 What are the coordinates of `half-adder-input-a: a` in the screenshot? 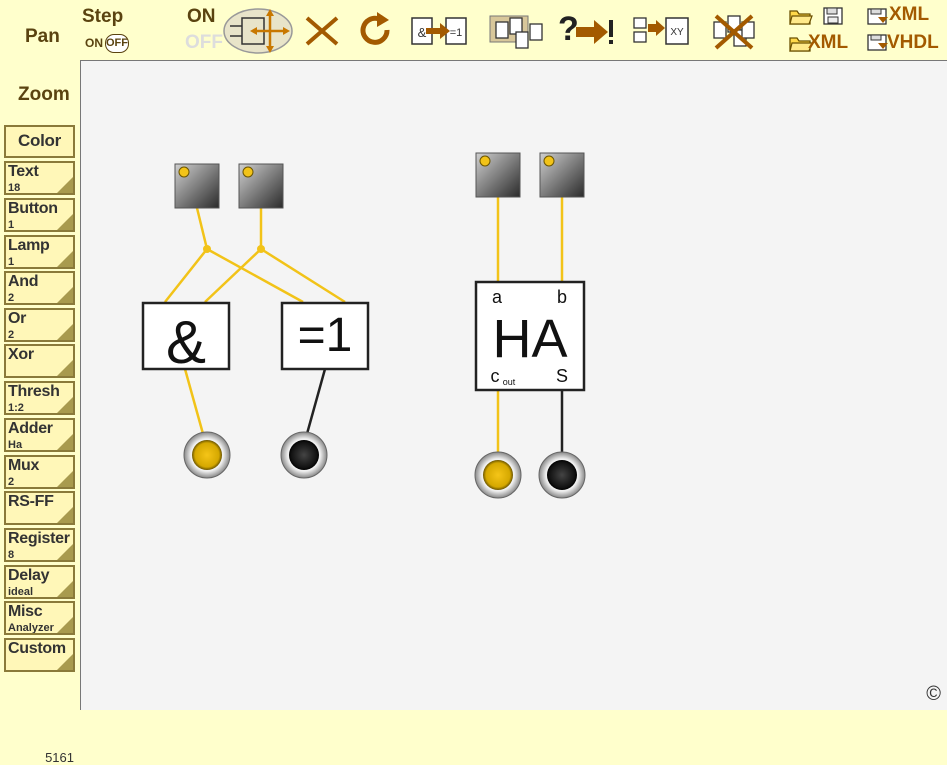 It's located at (497, 297).